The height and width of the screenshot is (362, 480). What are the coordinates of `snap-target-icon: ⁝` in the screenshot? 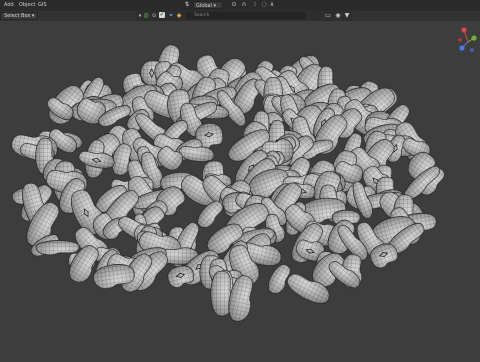 It's located at (255, 5).